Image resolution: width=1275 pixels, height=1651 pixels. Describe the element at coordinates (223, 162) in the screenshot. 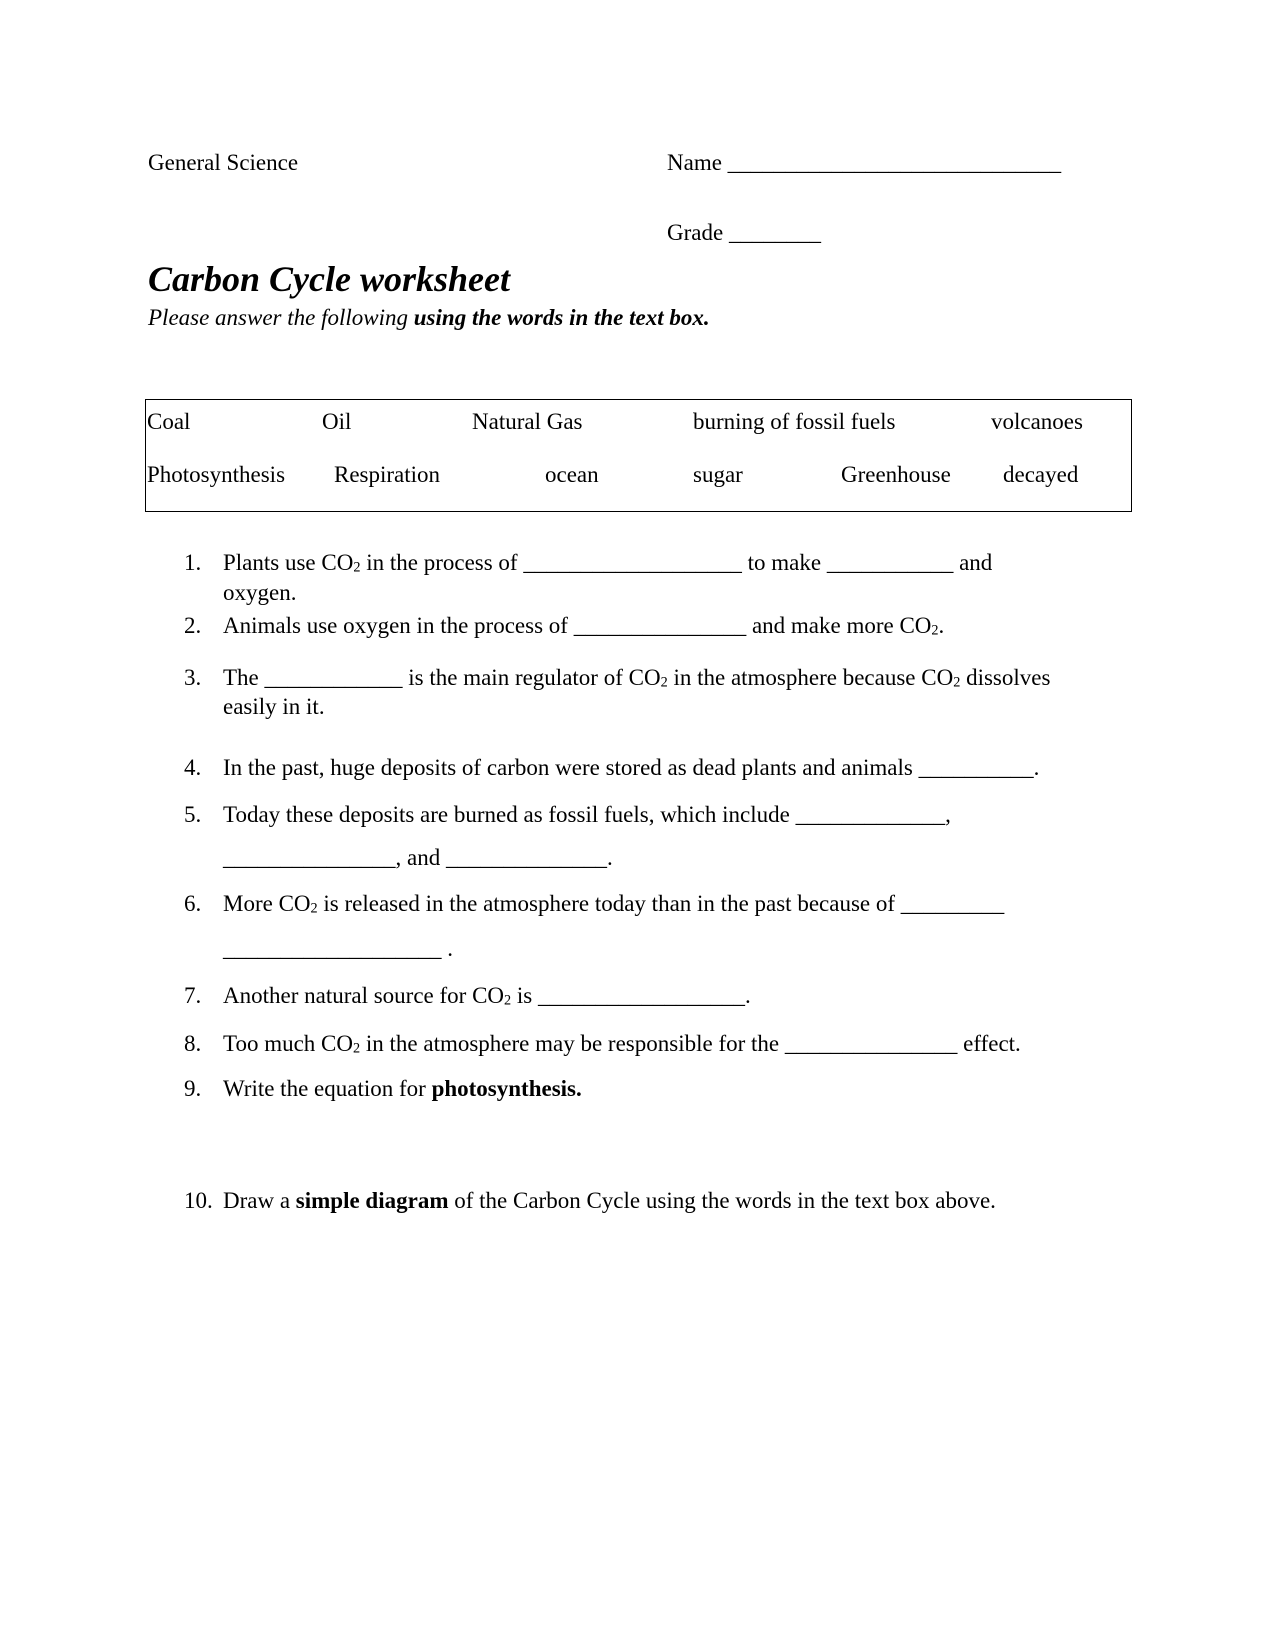

I see `course-name: General Science` at that location.